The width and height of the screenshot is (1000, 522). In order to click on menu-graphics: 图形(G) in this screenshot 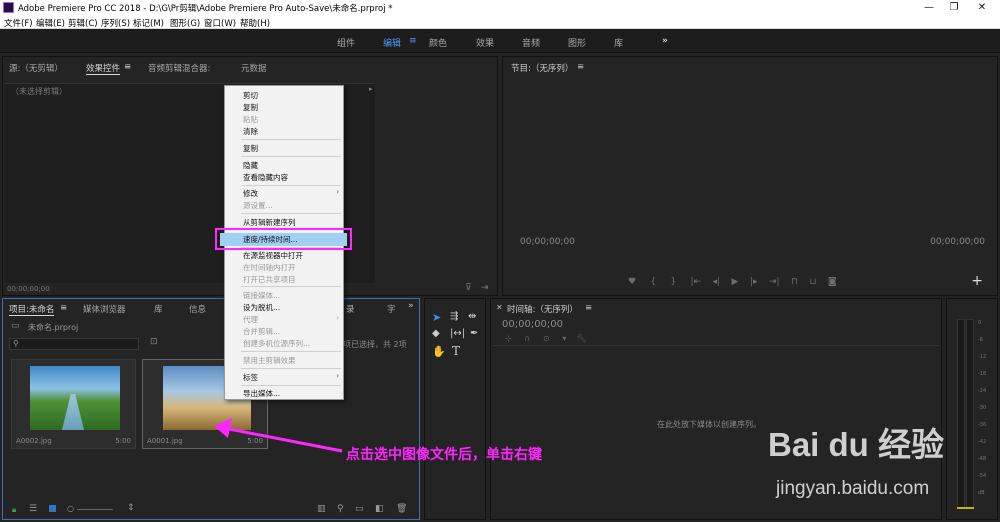, I will do `click(185, 23)`.